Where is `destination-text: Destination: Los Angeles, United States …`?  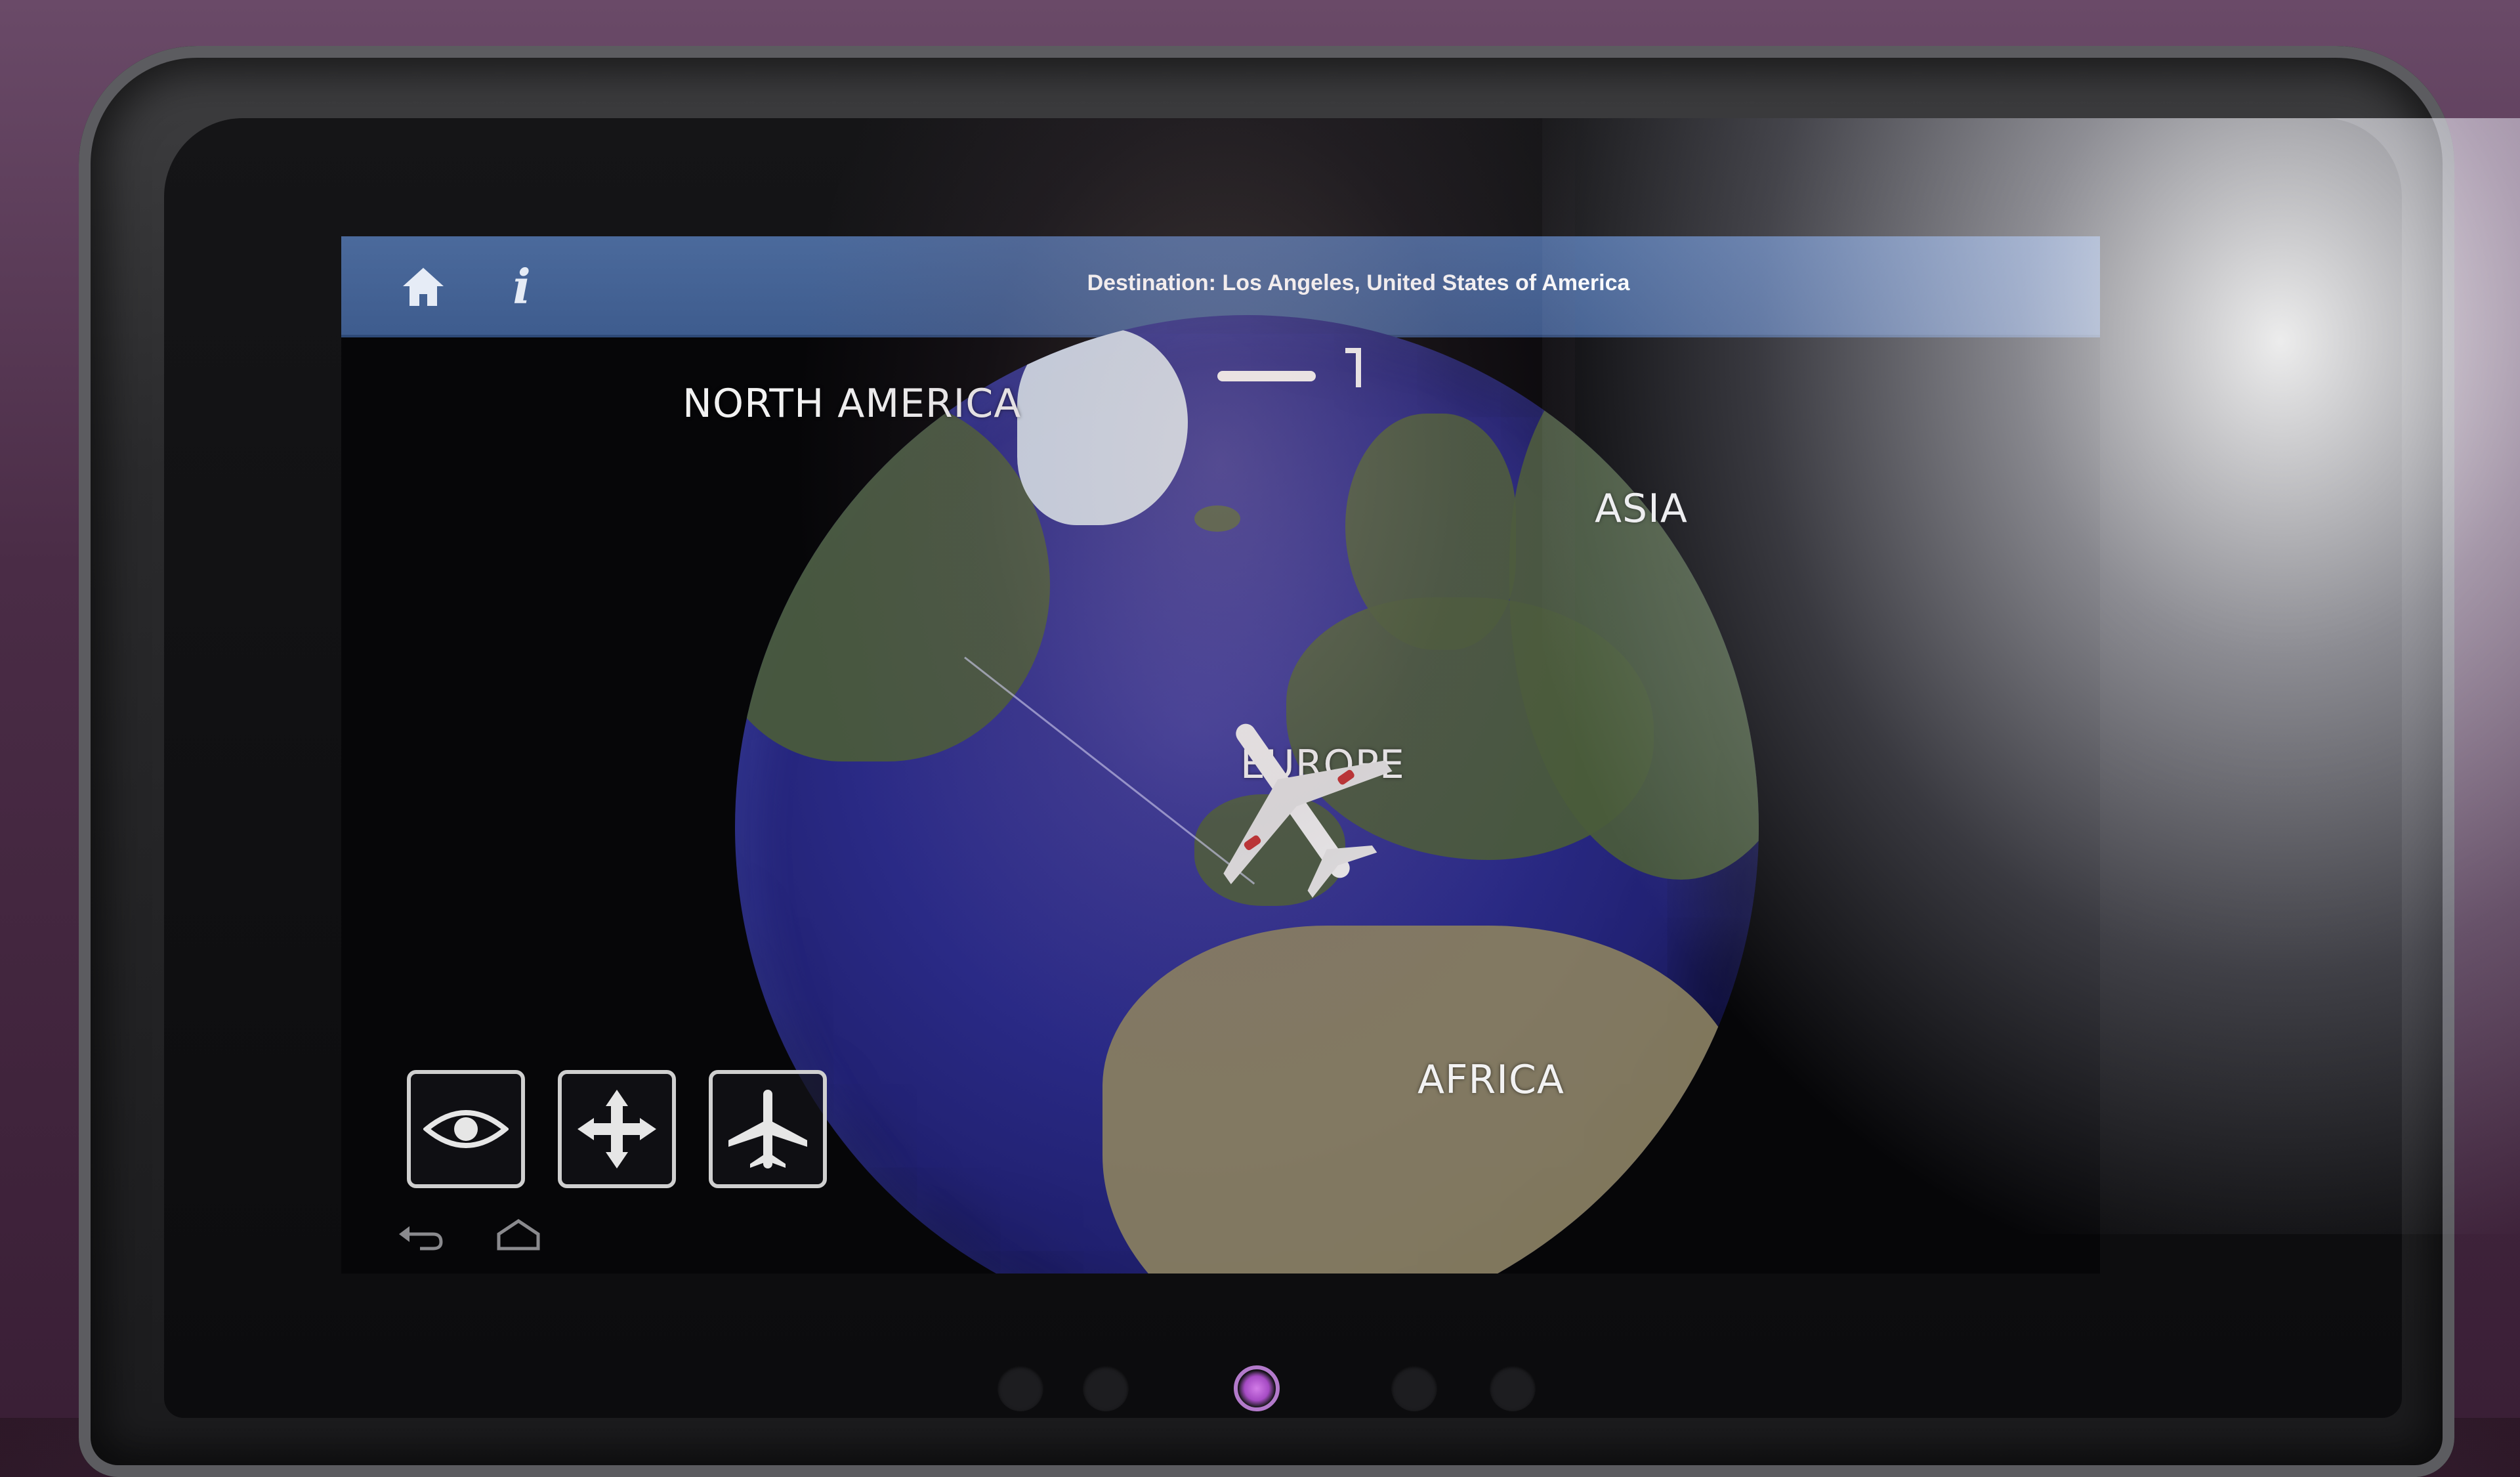
destination-text: Destination: Los Angeles, United States … is located at coordinates (1358, 282).